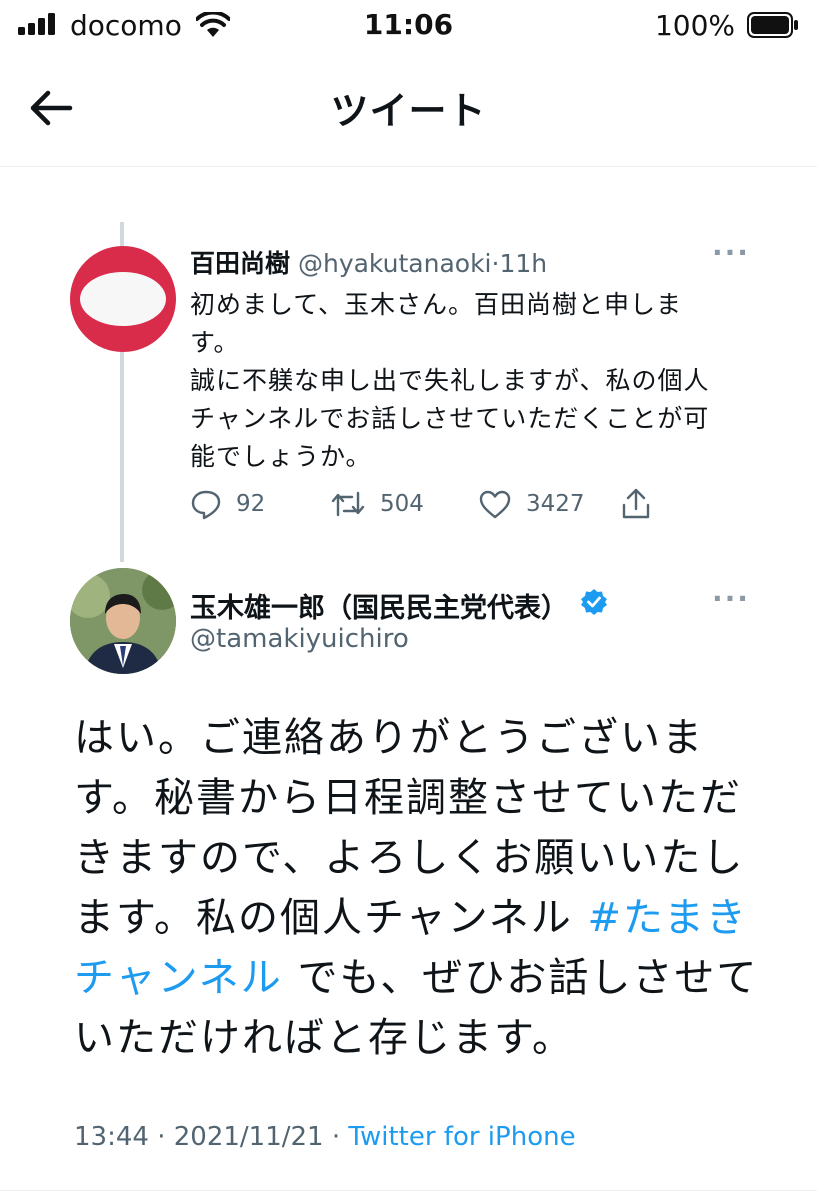  I want to click on parent-tweet-time: 11h, so click(523, 263).